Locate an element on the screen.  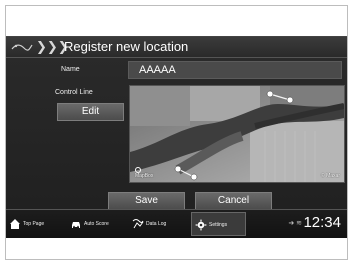
cancel-button: Cancel is located at coordinates (233, 201).